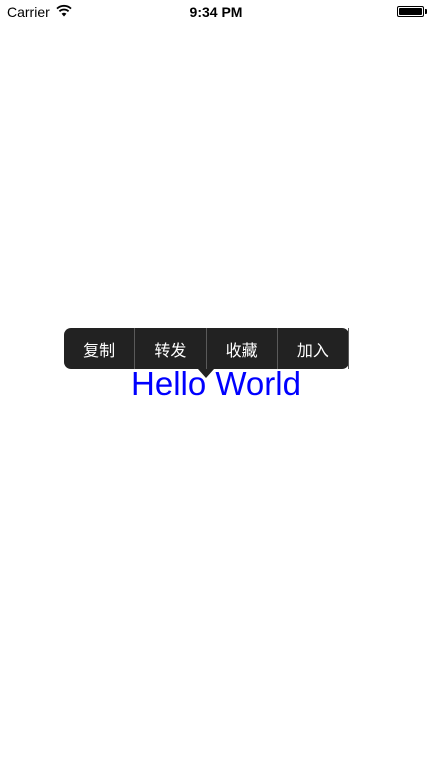  I want to click on menu-item-favorite: 收藏, so click(242, 348).